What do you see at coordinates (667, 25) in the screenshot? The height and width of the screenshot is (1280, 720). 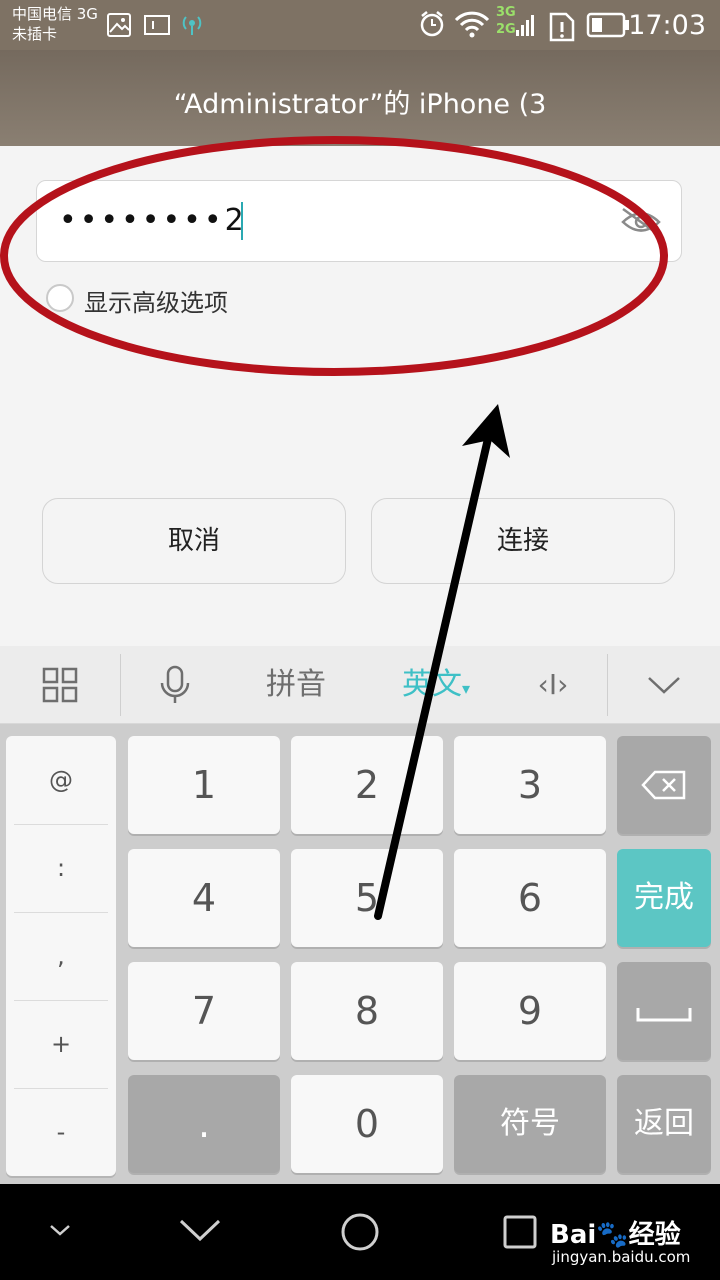 I see `clock: 17:03` at bounding box center [667, 25].